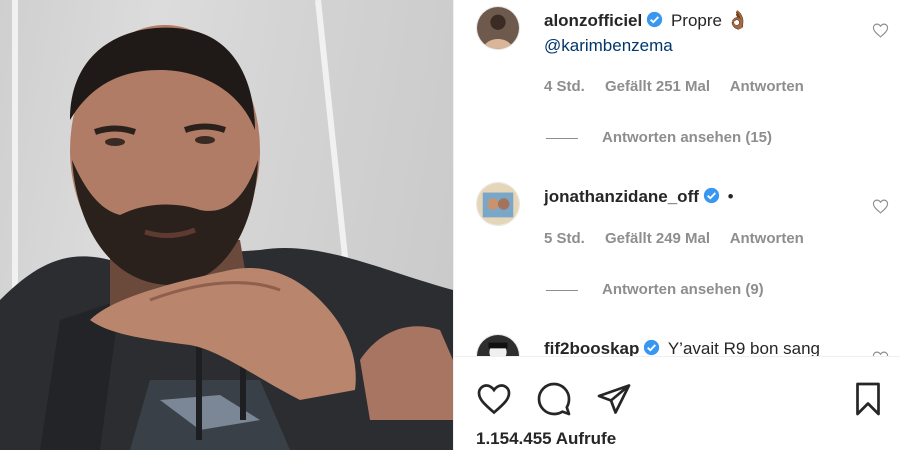 The width and height of the screenshot is (900, 450). I want to click on action-bar: 1.154.455 Aufrufe, so click(677, 403).